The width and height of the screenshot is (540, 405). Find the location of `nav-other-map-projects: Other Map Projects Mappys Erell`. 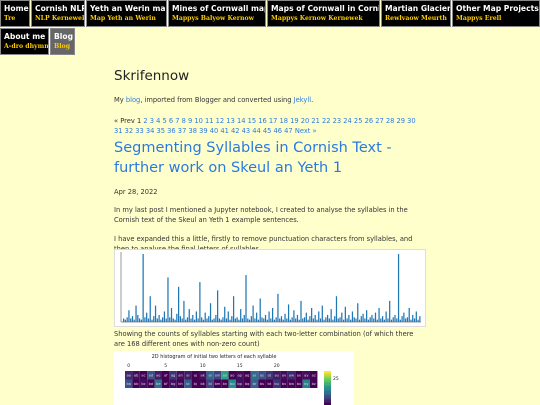

nav-other-map-projects: Other Map Projects Mappys Erell is located at coordinates (496, 13).